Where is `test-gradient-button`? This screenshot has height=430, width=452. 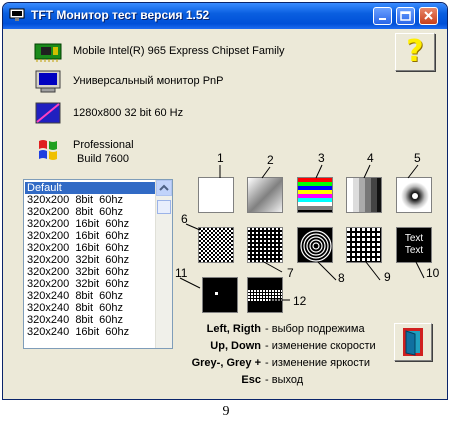 test-gradient-button is located at coordinates (265, 195).